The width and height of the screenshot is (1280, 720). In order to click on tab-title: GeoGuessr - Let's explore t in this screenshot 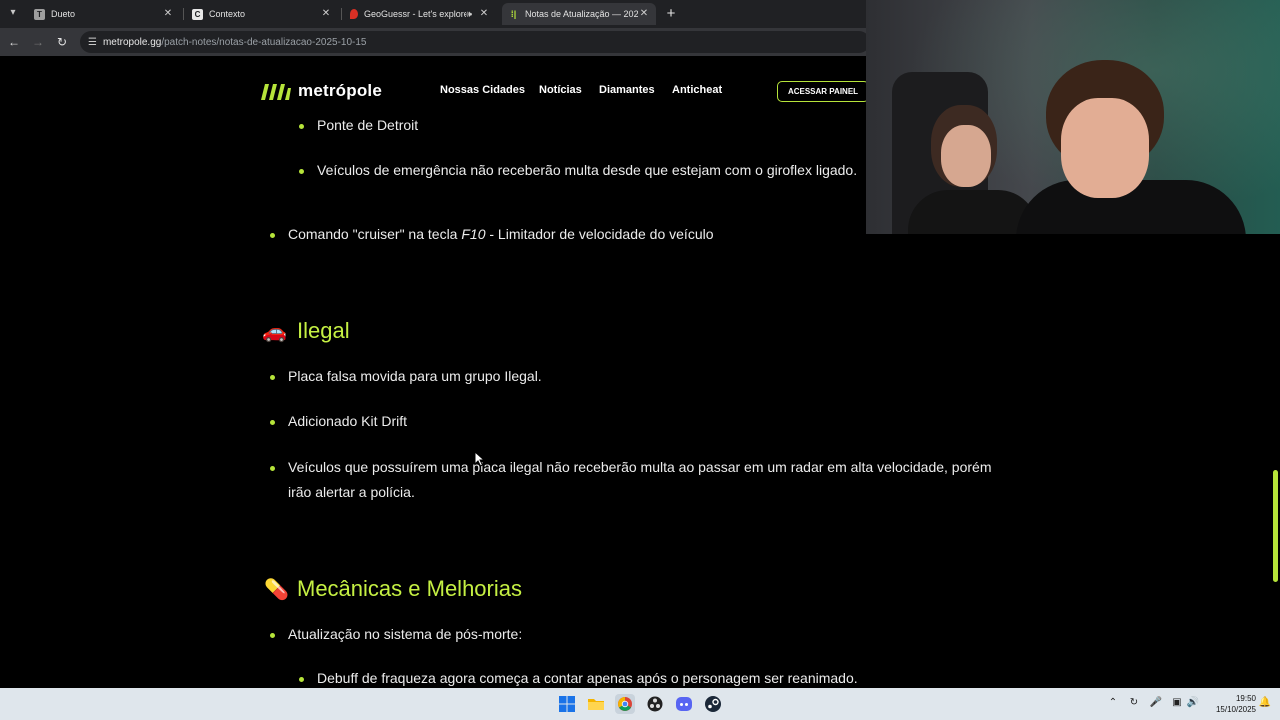, I will do `click(415, 14)`.